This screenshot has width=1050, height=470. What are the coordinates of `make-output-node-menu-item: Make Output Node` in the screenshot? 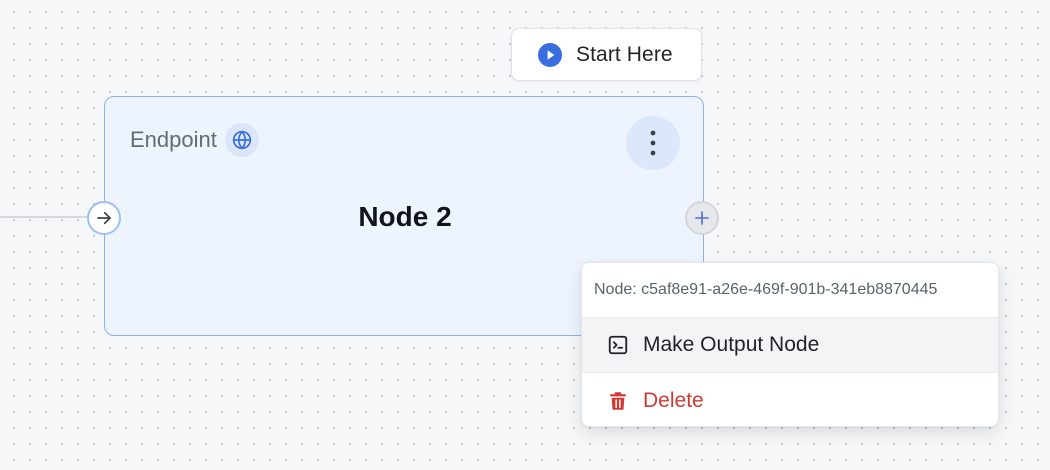 It's located at (790, 345).